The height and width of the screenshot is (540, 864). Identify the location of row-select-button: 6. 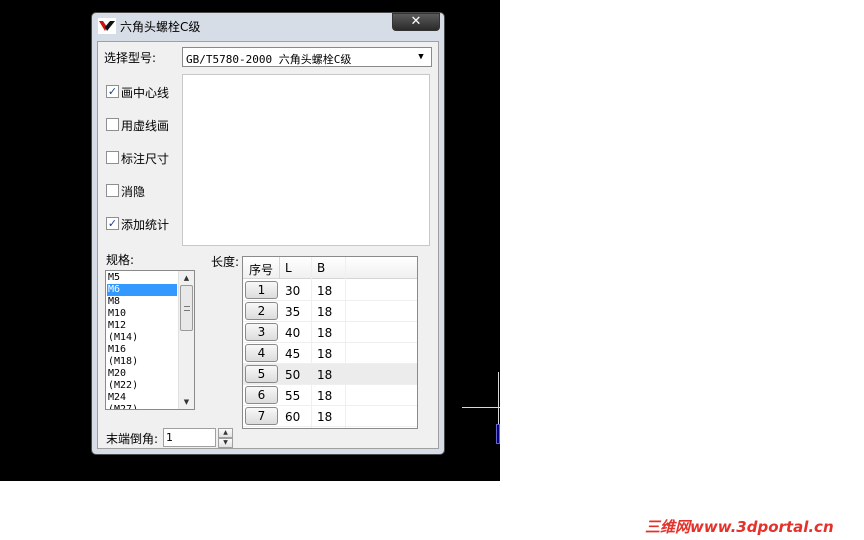
(261, 395).